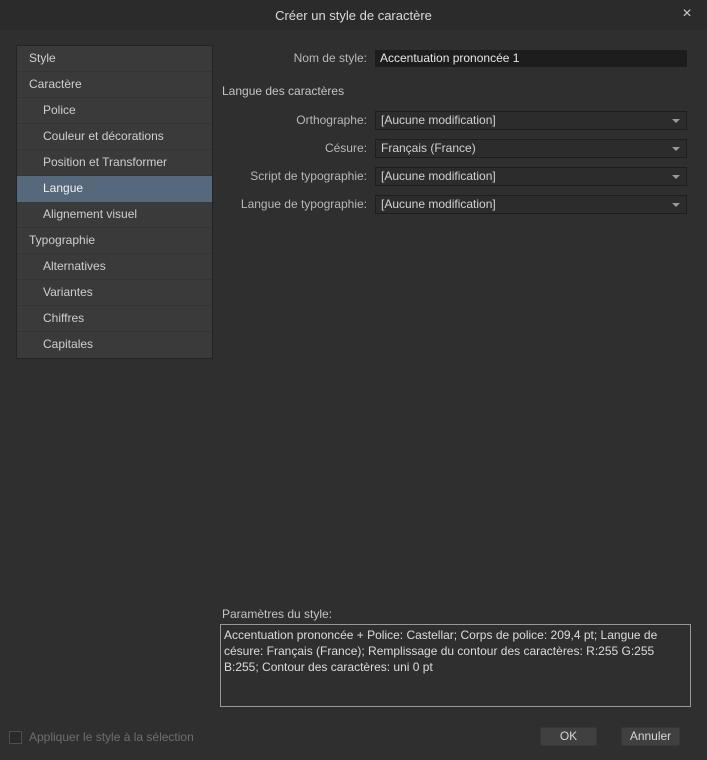 The width and height of the screenshot is (707, 760). I want to click on cesure-label: Césure:, so click(345, 148).